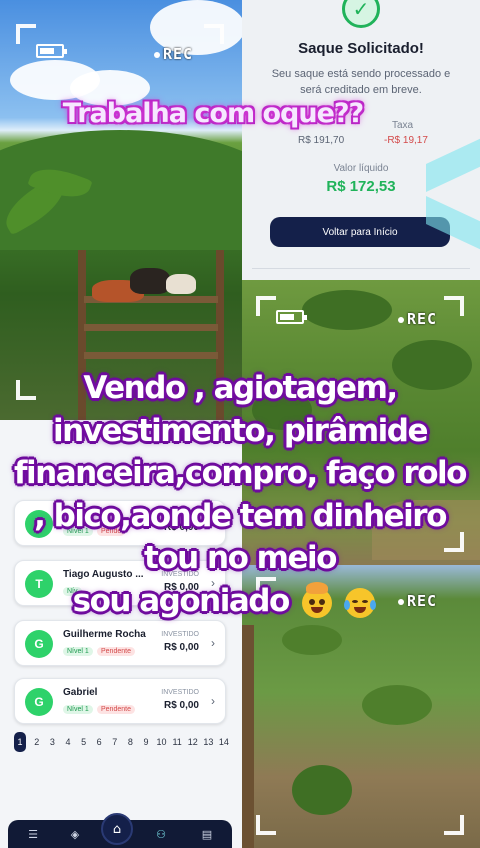 This screenshot has width=480, height=848. I want to click on caption-line: sou agoniado, so click(181, 601).